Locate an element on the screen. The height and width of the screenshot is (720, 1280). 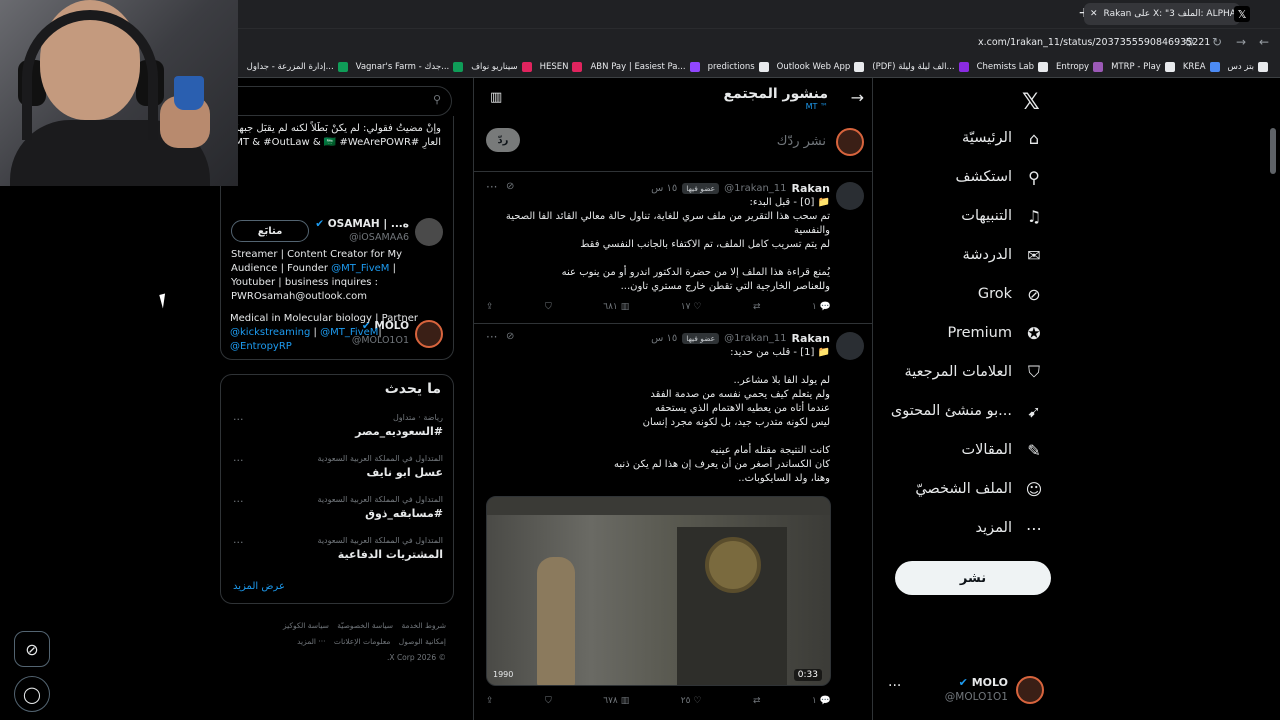
account-switcher: ✔ MOLO @MOLO1O1 ··· is located at coordinates (965, 690).